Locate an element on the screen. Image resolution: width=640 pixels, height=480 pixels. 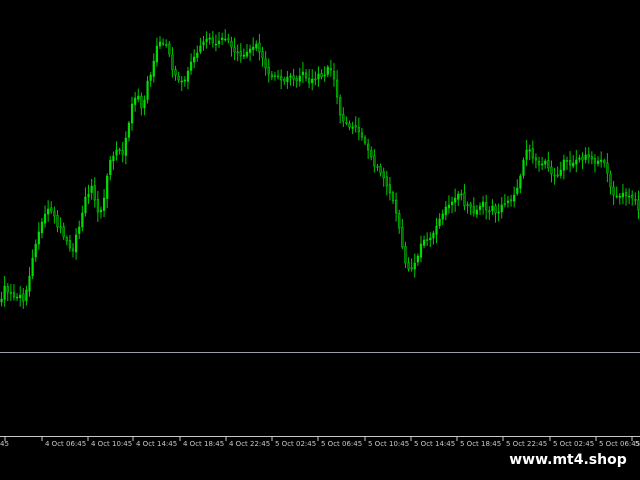
x-tick-label: 5 Oct 14:45 is located at coordinates (434, 444).